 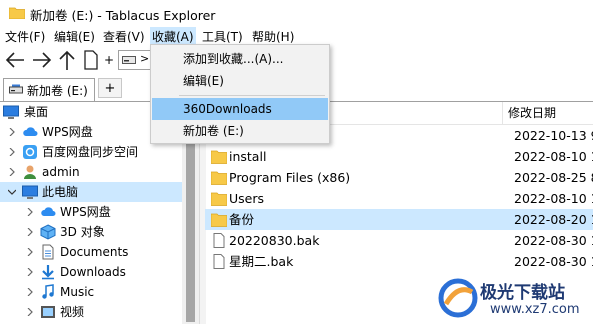 I want to click on tree-label: Downloads, so click(x=93, y=272).